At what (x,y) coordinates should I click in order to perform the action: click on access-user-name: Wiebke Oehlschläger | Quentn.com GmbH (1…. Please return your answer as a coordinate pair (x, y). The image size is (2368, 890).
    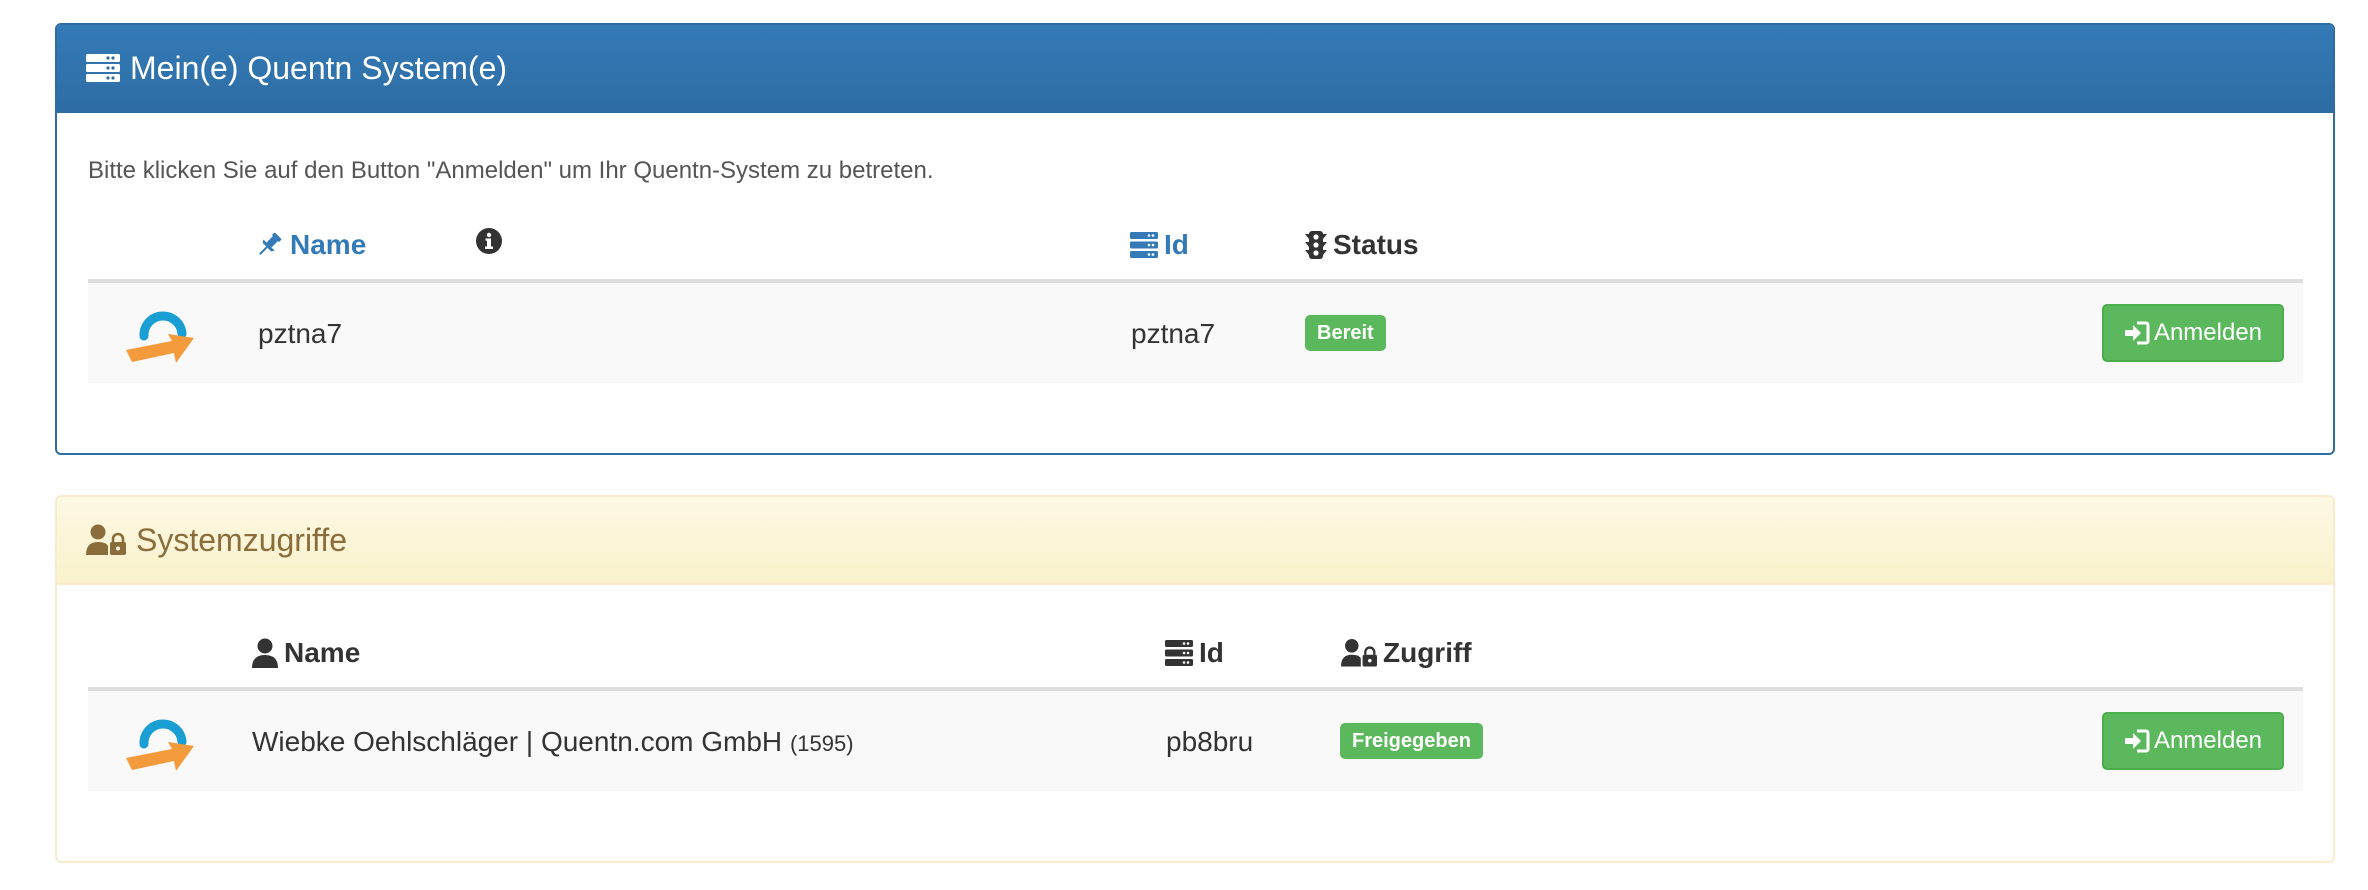
    Looking at the image, I should click on (553, 742).